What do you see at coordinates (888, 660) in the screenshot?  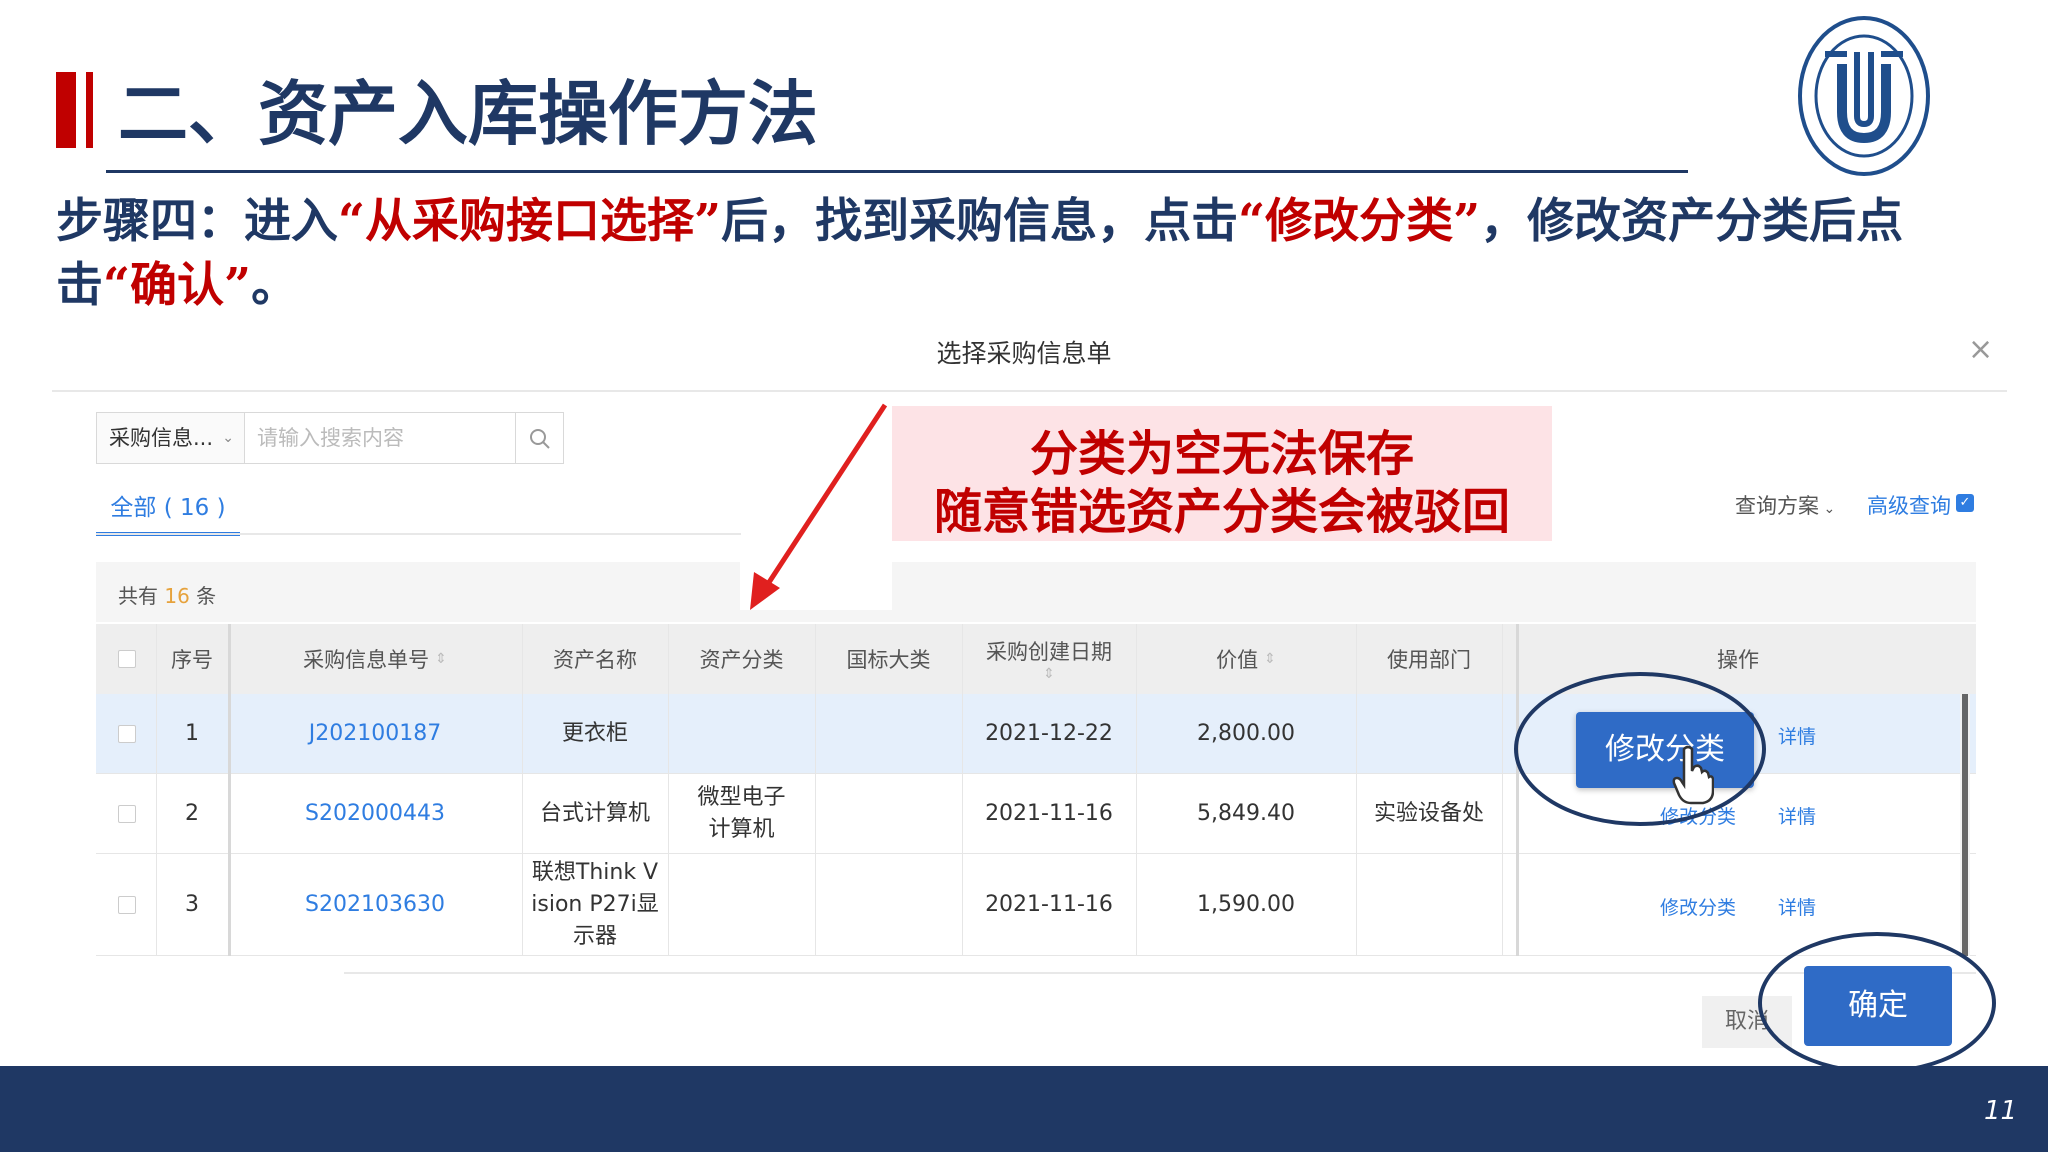 I see `col-header-national: 国标大类` at bounding box center [888, 660].